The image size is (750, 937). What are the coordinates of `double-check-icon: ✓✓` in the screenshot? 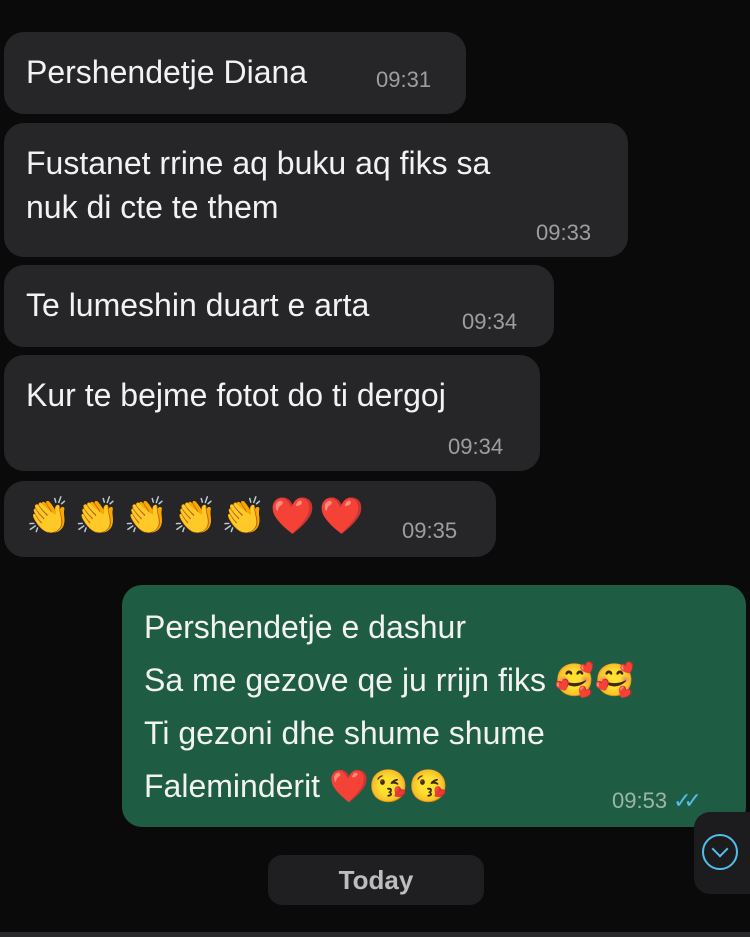 It's located at (687, 801).